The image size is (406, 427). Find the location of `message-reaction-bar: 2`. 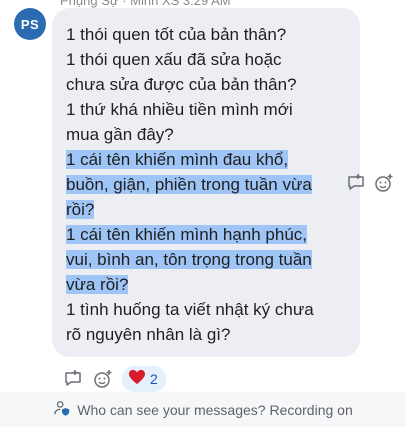

message-reaction-bar: 2 is located at coordinates (114, 379).